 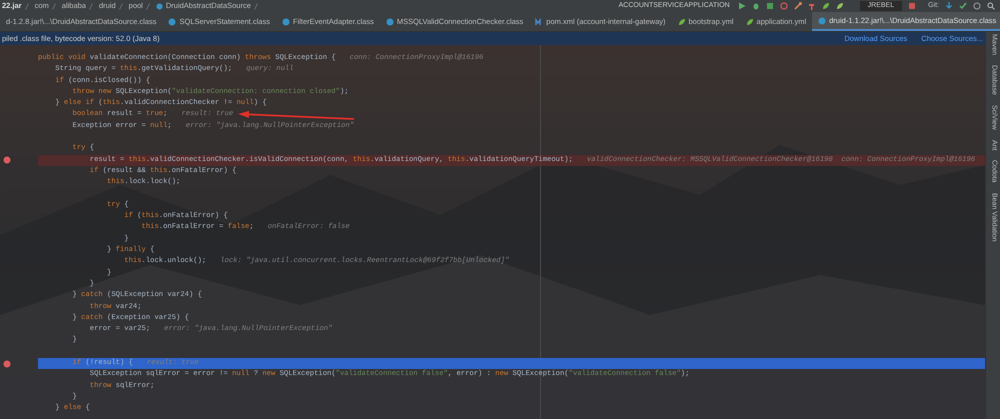 What do you see at coordinates (963, 6) in the screenshot?
I see `checkmark-icon` at bounding box center [963, 6].